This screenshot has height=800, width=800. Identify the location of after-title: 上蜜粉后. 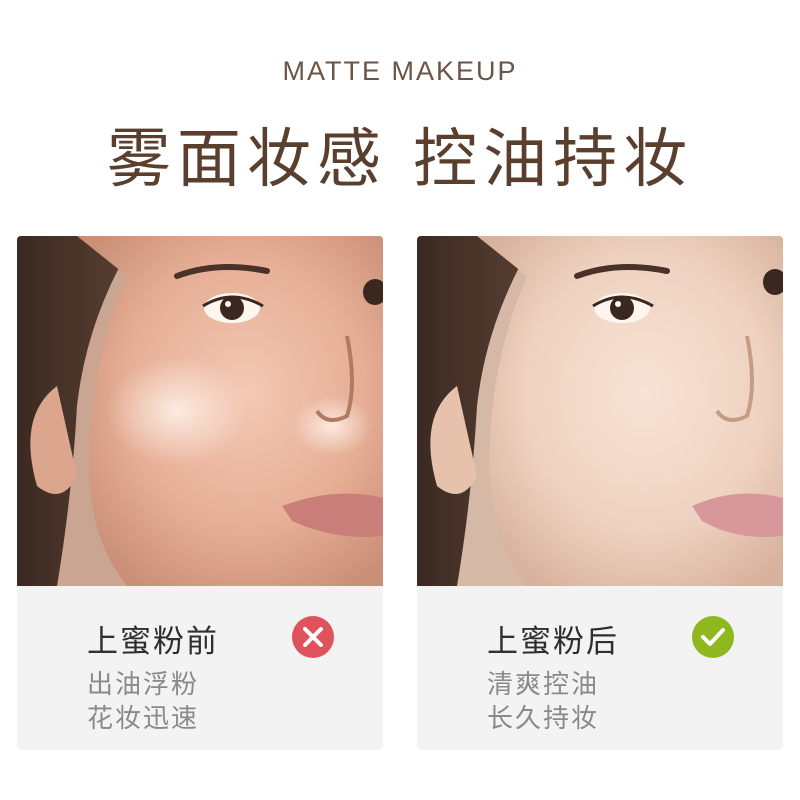
(553, 642).